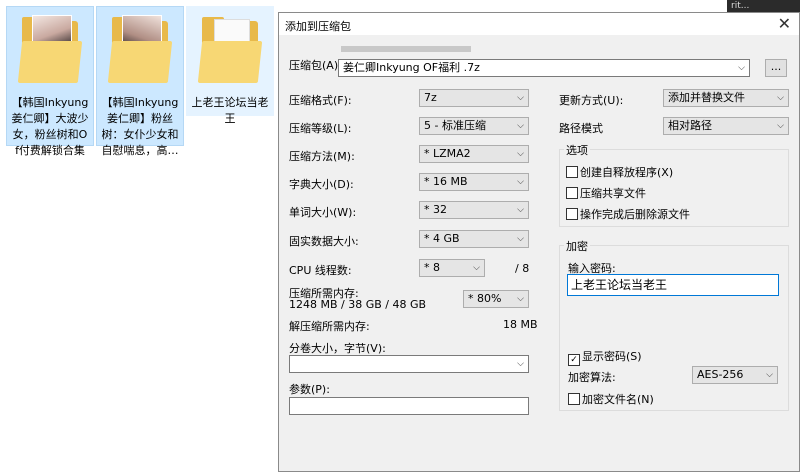 The height and width of the screenshot is (472, 800). What do you see at coordinates (520, 324) in the screenshot?
I see `decomp-mem-value: 18 MB` at bounding box center [520, 324].